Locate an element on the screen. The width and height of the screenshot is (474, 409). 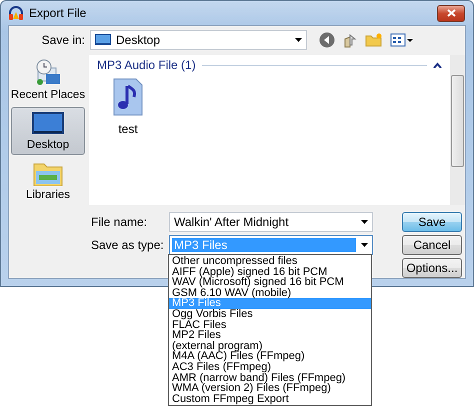
close-button is located at coordinates (451, 13).